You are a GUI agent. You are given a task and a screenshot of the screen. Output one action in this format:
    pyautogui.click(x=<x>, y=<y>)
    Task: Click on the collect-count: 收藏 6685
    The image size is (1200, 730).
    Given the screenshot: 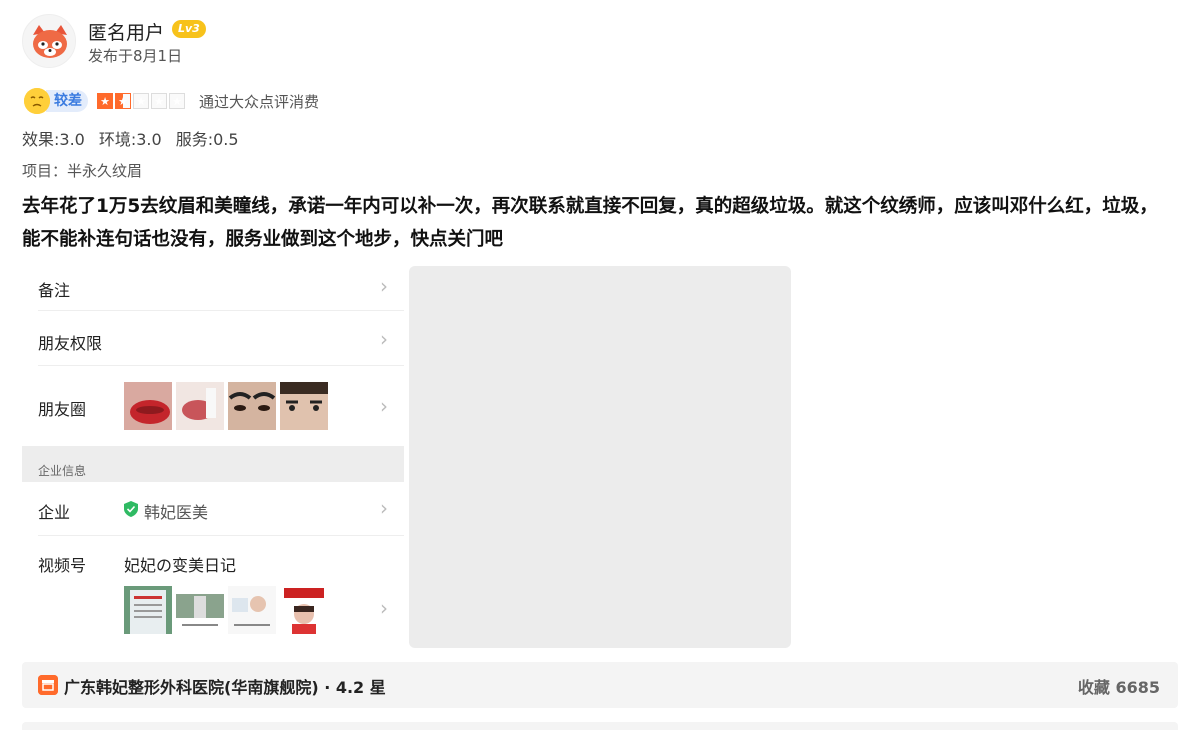 What is the action you would take?
    pyautogui.click(x=1119, y=686)
    